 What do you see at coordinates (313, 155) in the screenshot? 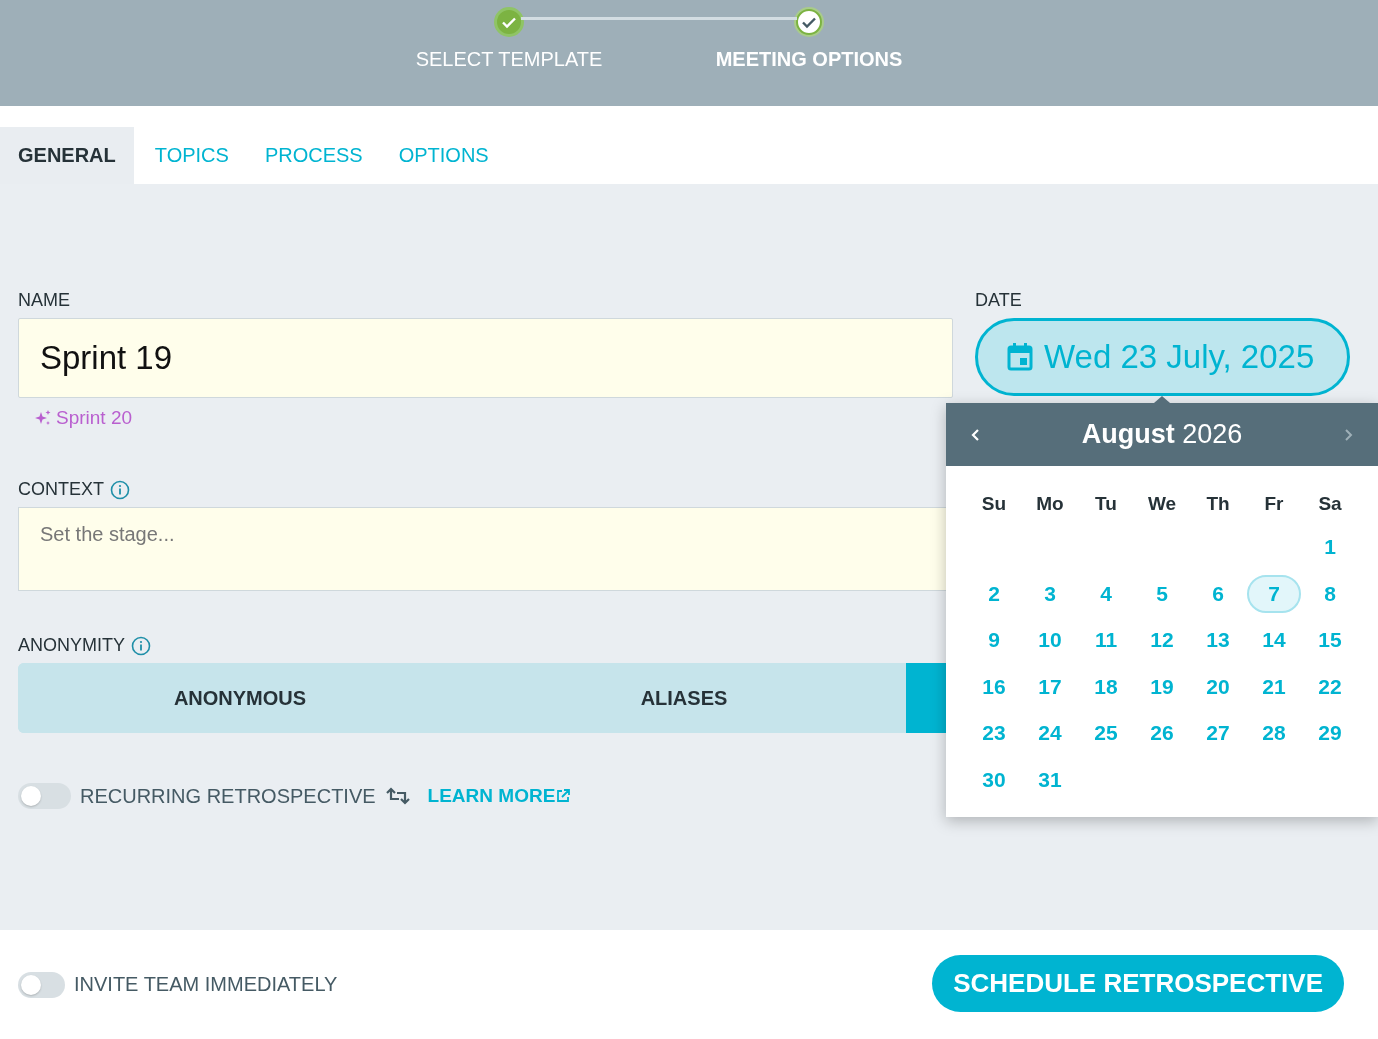
I see `tab: PROCESS` at bounding box center [313, 155].